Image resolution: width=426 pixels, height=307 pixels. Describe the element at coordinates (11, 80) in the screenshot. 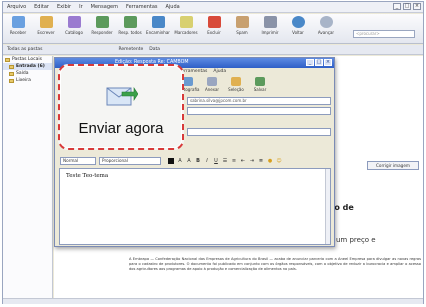

I see `trash-icon` at that location.